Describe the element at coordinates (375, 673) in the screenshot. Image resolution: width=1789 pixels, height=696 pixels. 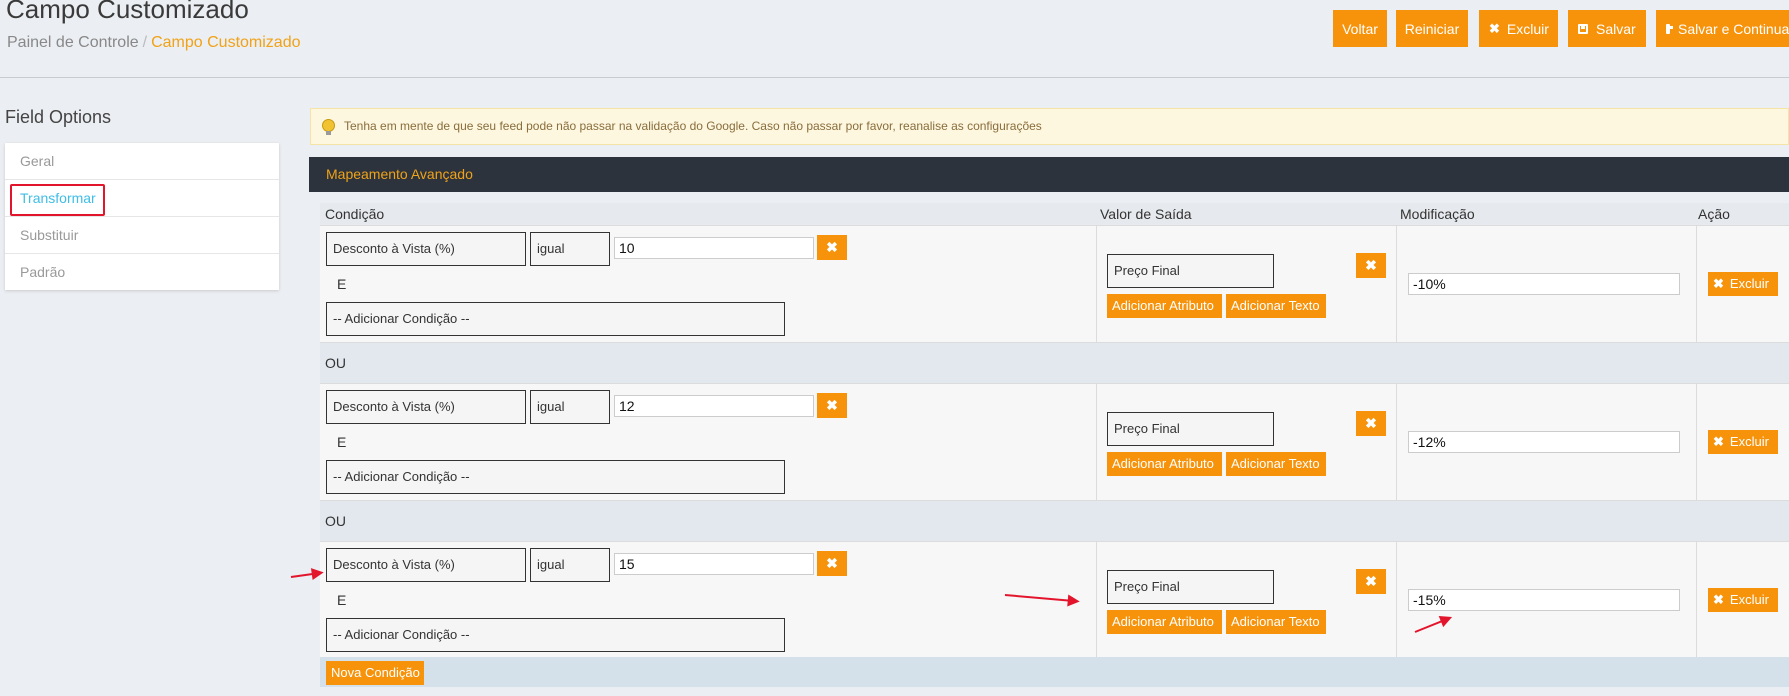
I see `new-condition-button: Nova Condição` at that location.